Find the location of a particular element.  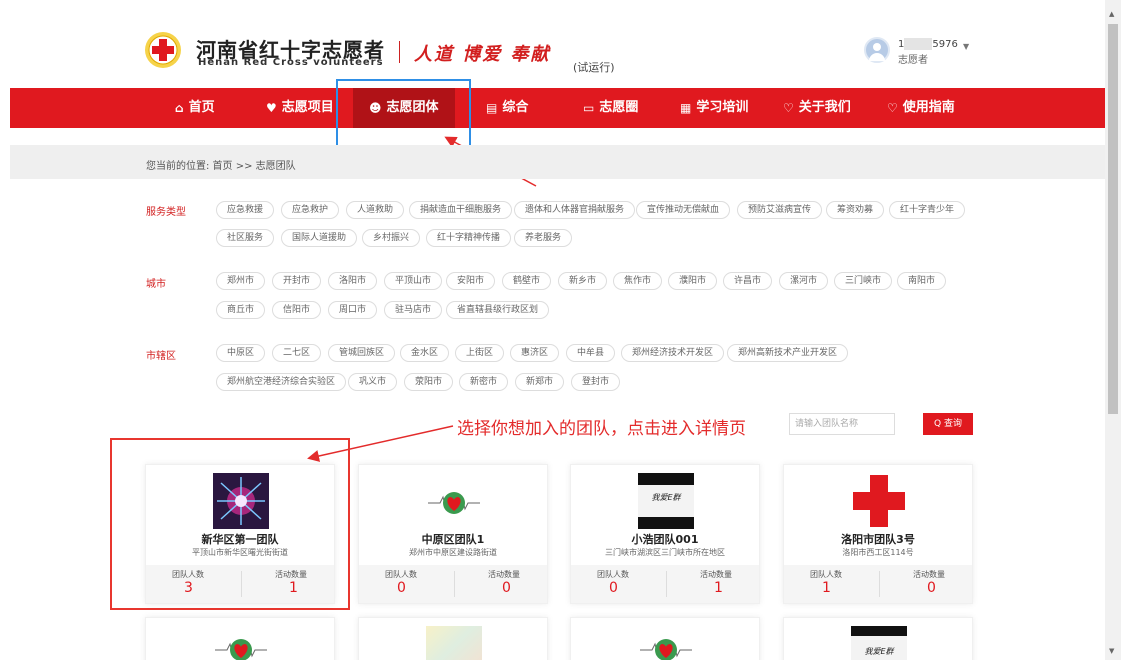

tag-district: 上街区 is located at coordinates (480, 353).